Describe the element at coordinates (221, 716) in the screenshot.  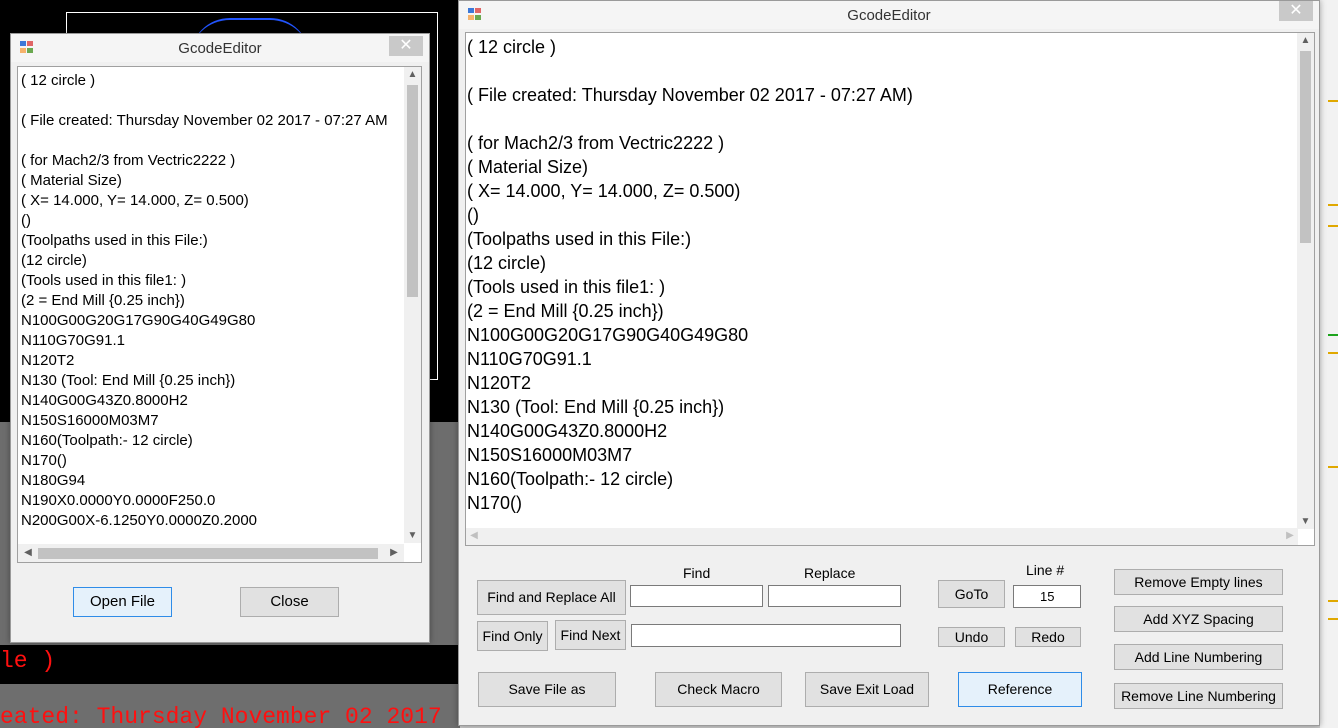
I see `background-red-text: eated: Thursday November 02 2017` at that location.